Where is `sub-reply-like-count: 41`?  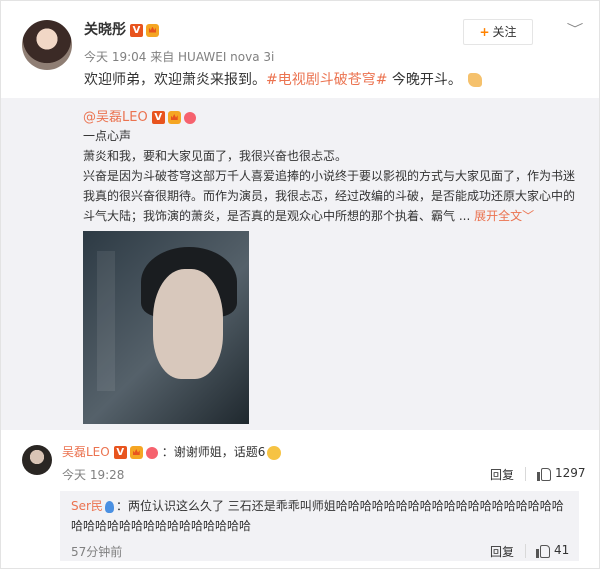 sub-reply-like-count: 41 is located at coordinates (562, 550).